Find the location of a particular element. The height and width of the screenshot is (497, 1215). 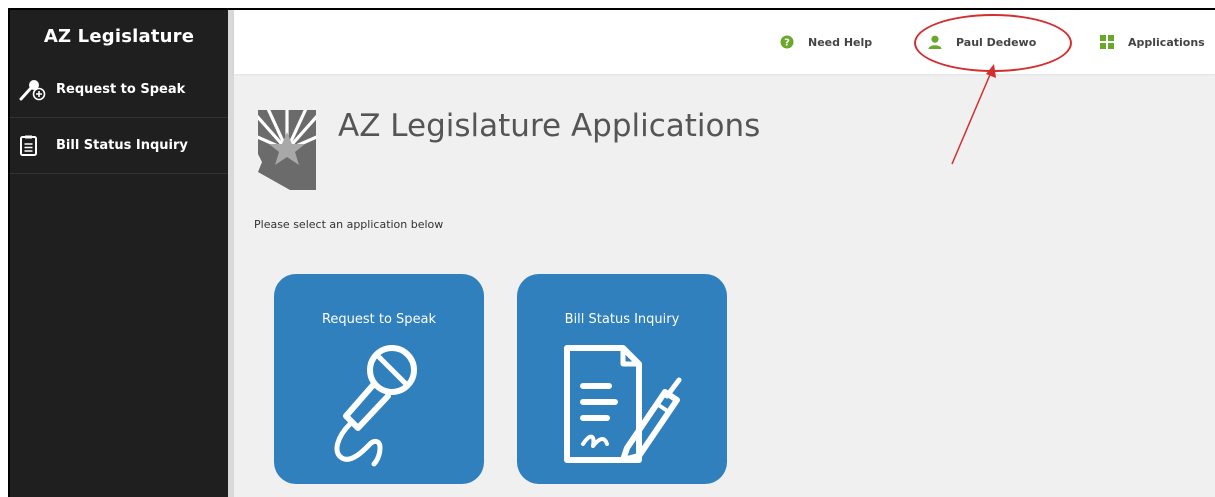

document-list-icon is located at coordinates (37, 146).